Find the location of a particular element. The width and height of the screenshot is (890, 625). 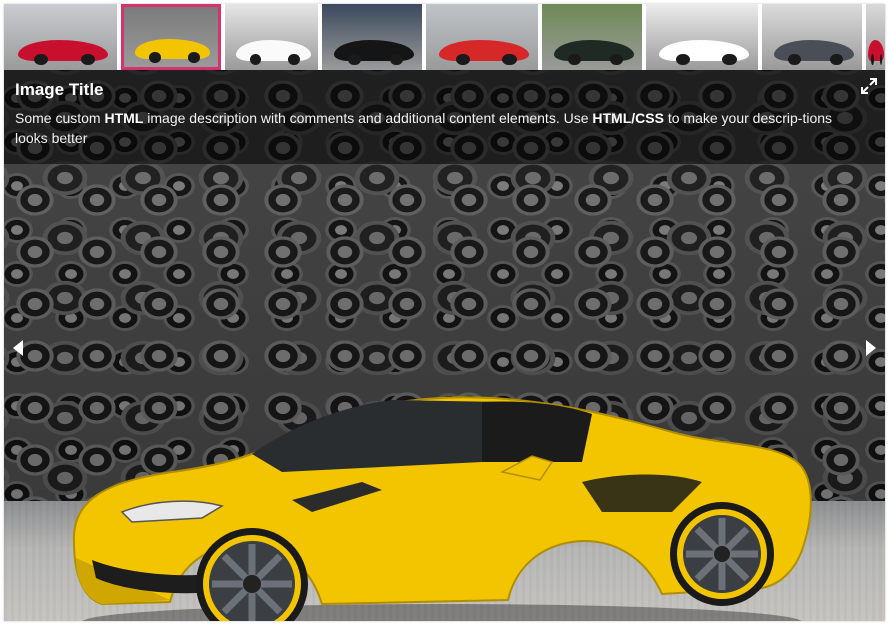

red-car-thumbnail is located at coordinates (60, 37).